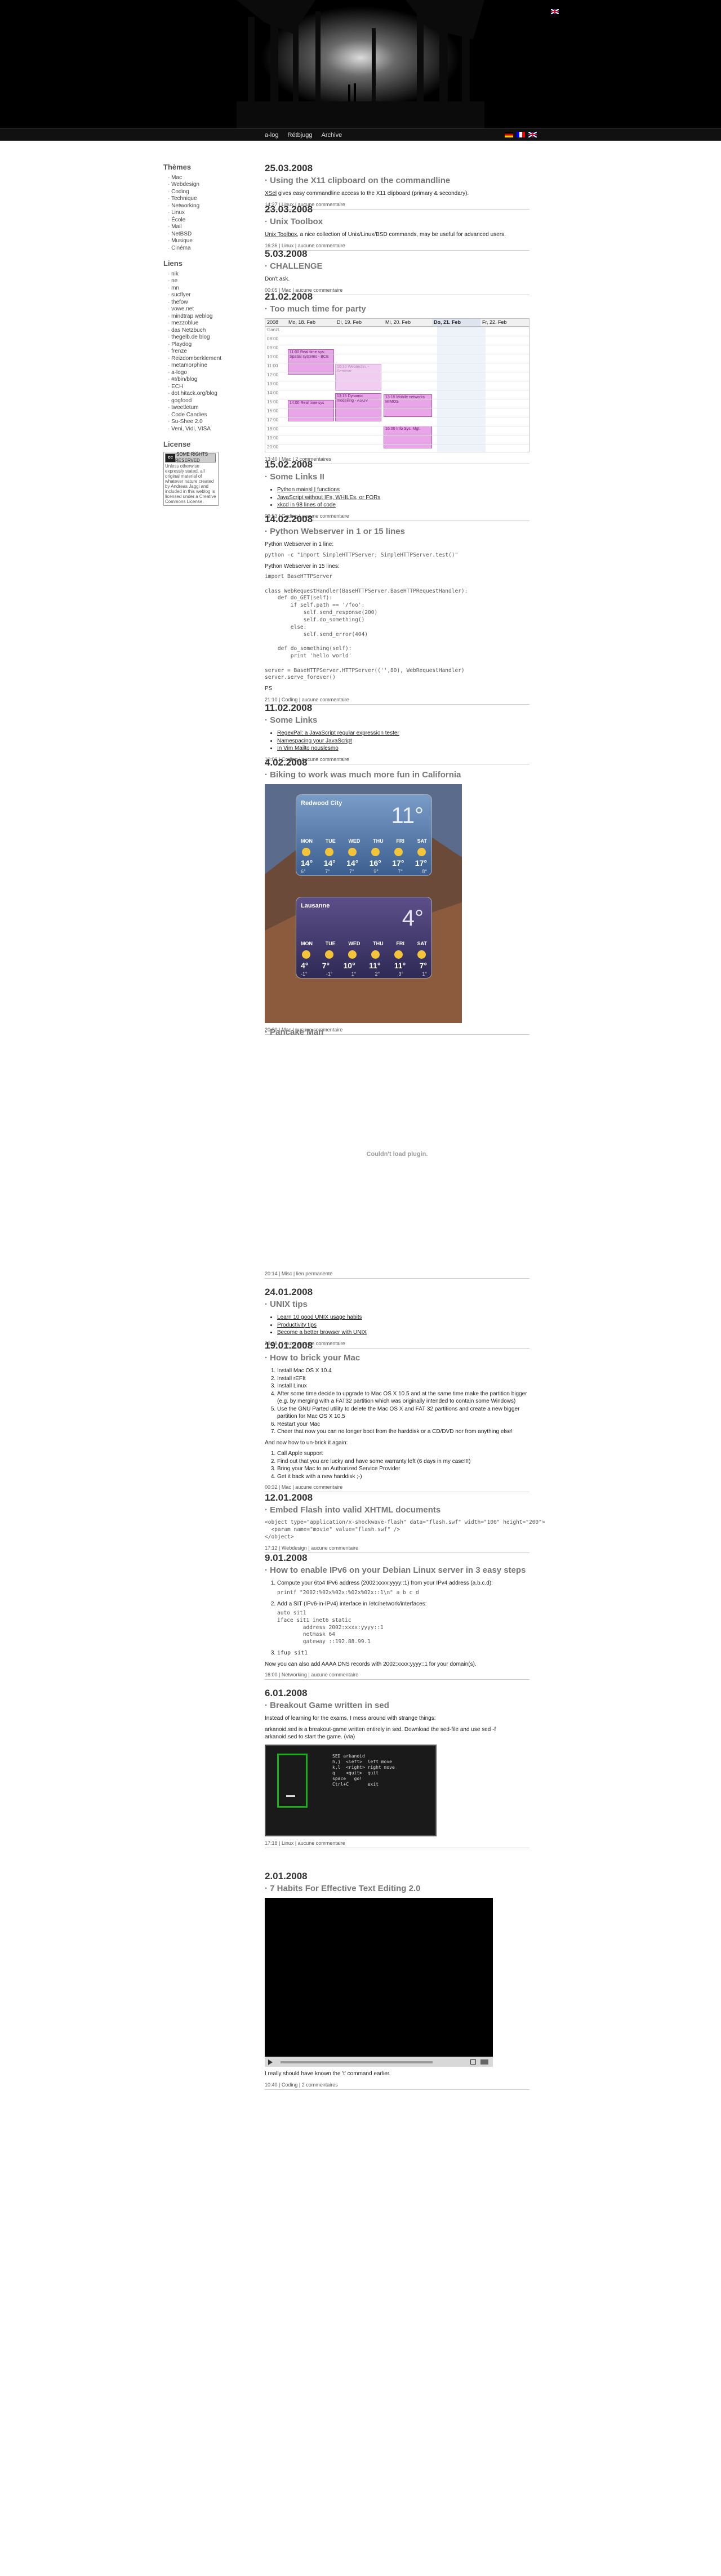 The width and height of the screenshot is (721, 2576). I want to click on list-link: In Vim Mailto nouslesmo, so click(308, 748).